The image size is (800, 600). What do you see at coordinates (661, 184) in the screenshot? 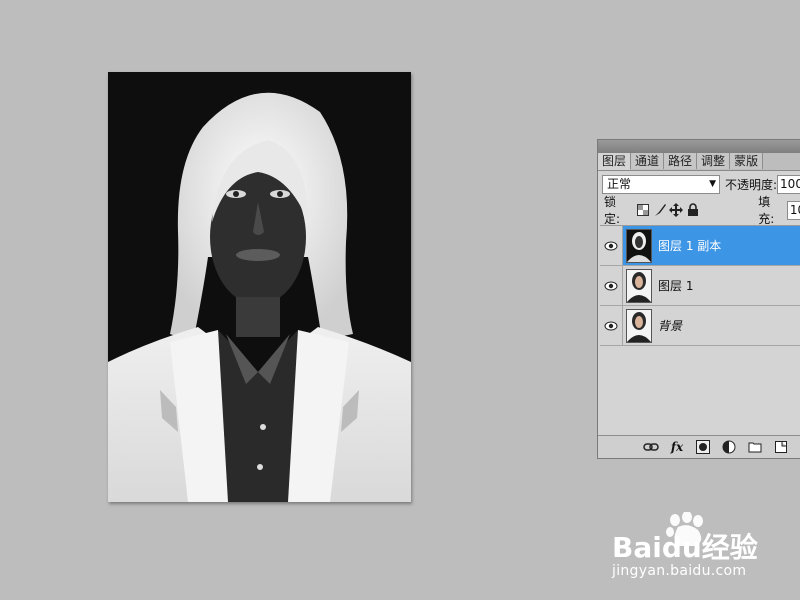
I see `blend-mode-select: 正常 ▼` at bounding box center [661, 184].